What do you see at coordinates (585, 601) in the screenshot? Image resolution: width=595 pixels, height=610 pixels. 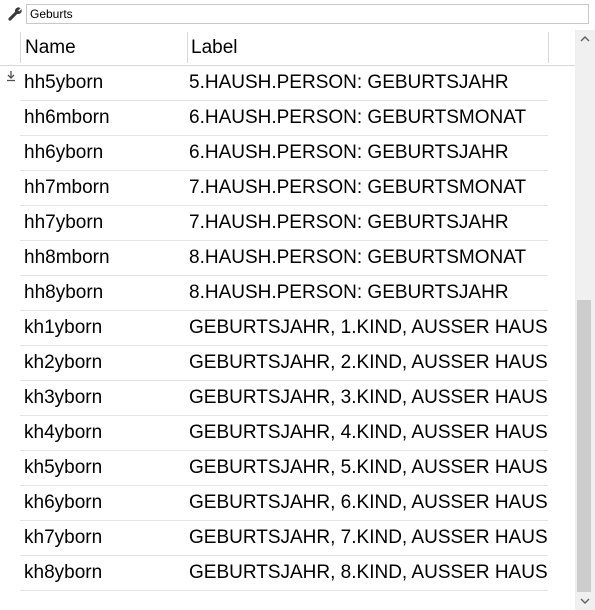 I see `scroll-down-arrow-icon` at bounding box center [585, 601].